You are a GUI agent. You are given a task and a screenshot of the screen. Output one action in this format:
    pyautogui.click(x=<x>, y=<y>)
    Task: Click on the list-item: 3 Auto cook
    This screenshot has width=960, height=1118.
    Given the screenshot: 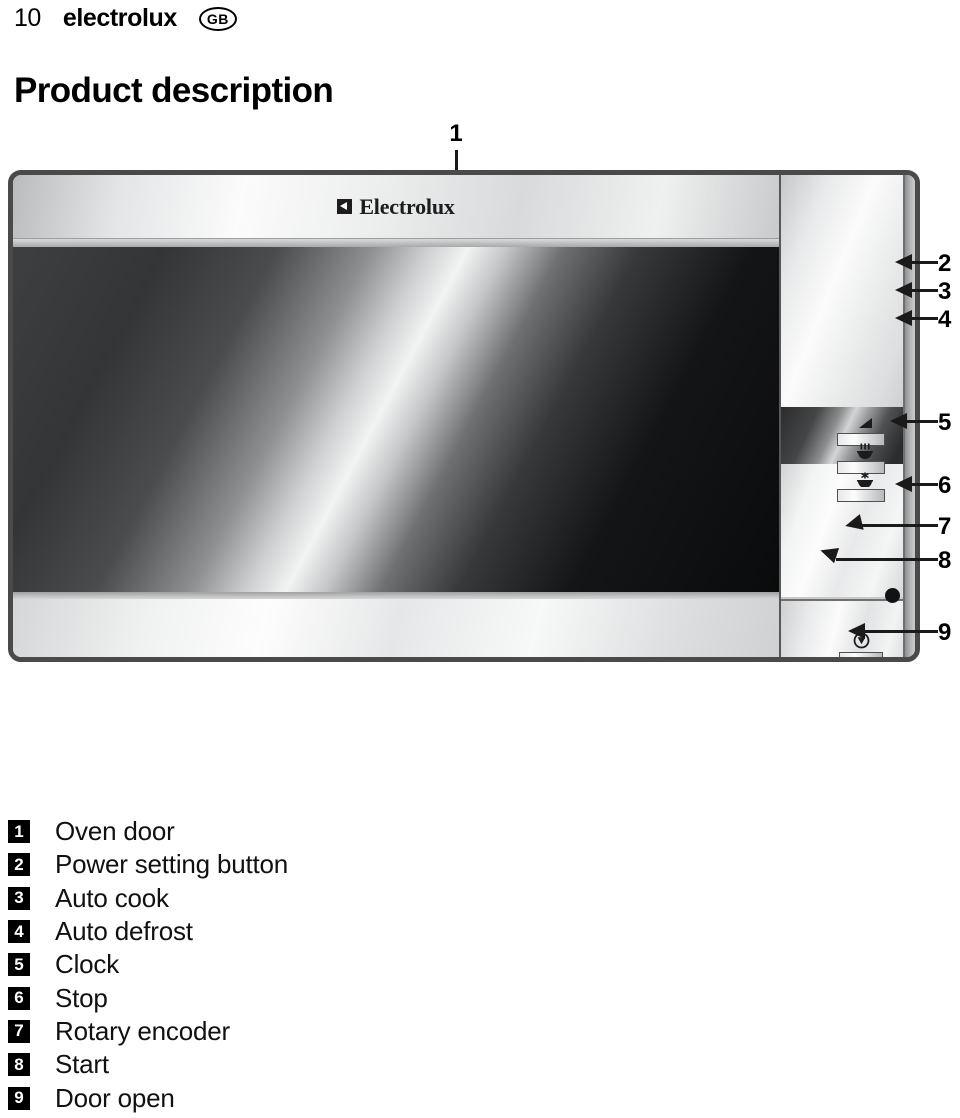 What is the action you would take?
    pyautogui.click(x=268, y=898)
    